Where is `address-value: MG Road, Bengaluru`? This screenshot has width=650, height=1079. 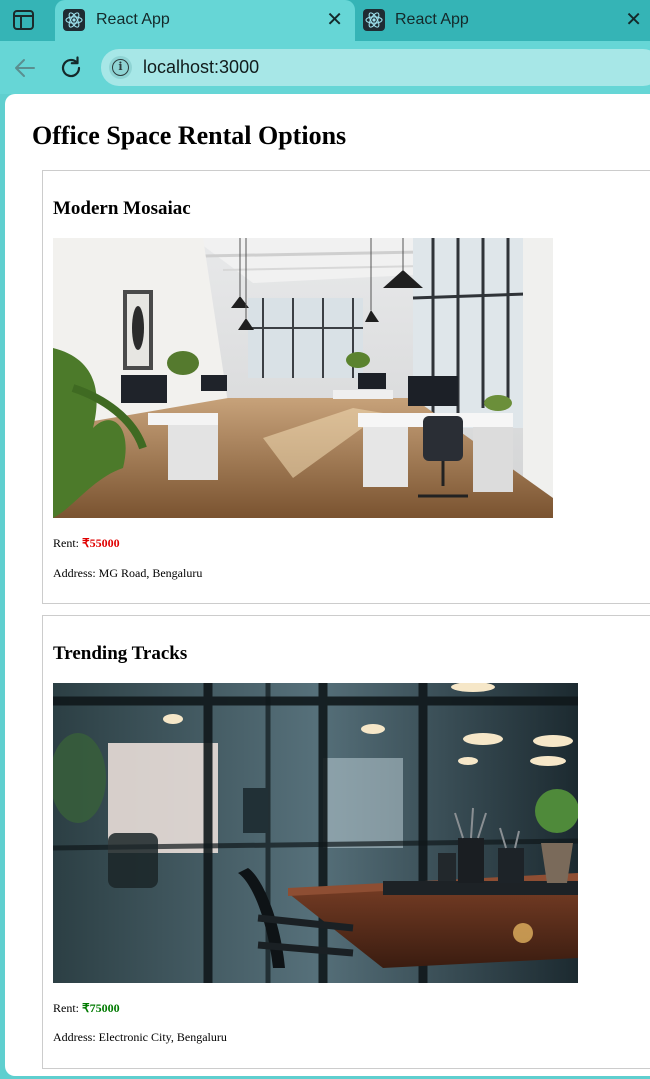 address-value: MG Road, Bengaluru is located at coordinates (150, 573).